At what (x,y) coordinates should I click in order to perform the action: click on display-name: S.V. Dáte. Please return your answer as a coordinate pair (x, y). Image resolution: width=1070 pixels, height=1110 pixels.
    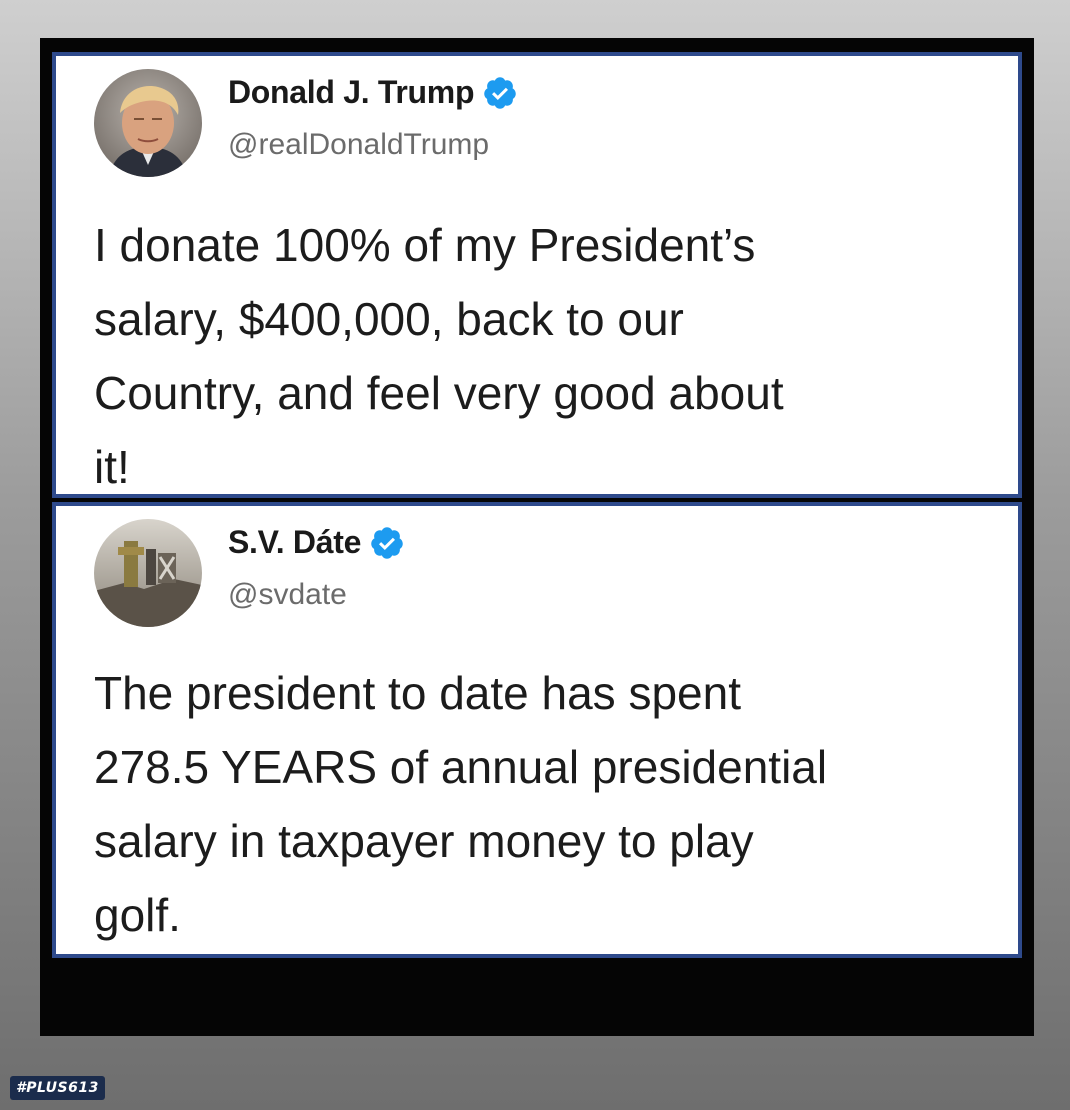
    Looking at the image, I should click on (294, 542).